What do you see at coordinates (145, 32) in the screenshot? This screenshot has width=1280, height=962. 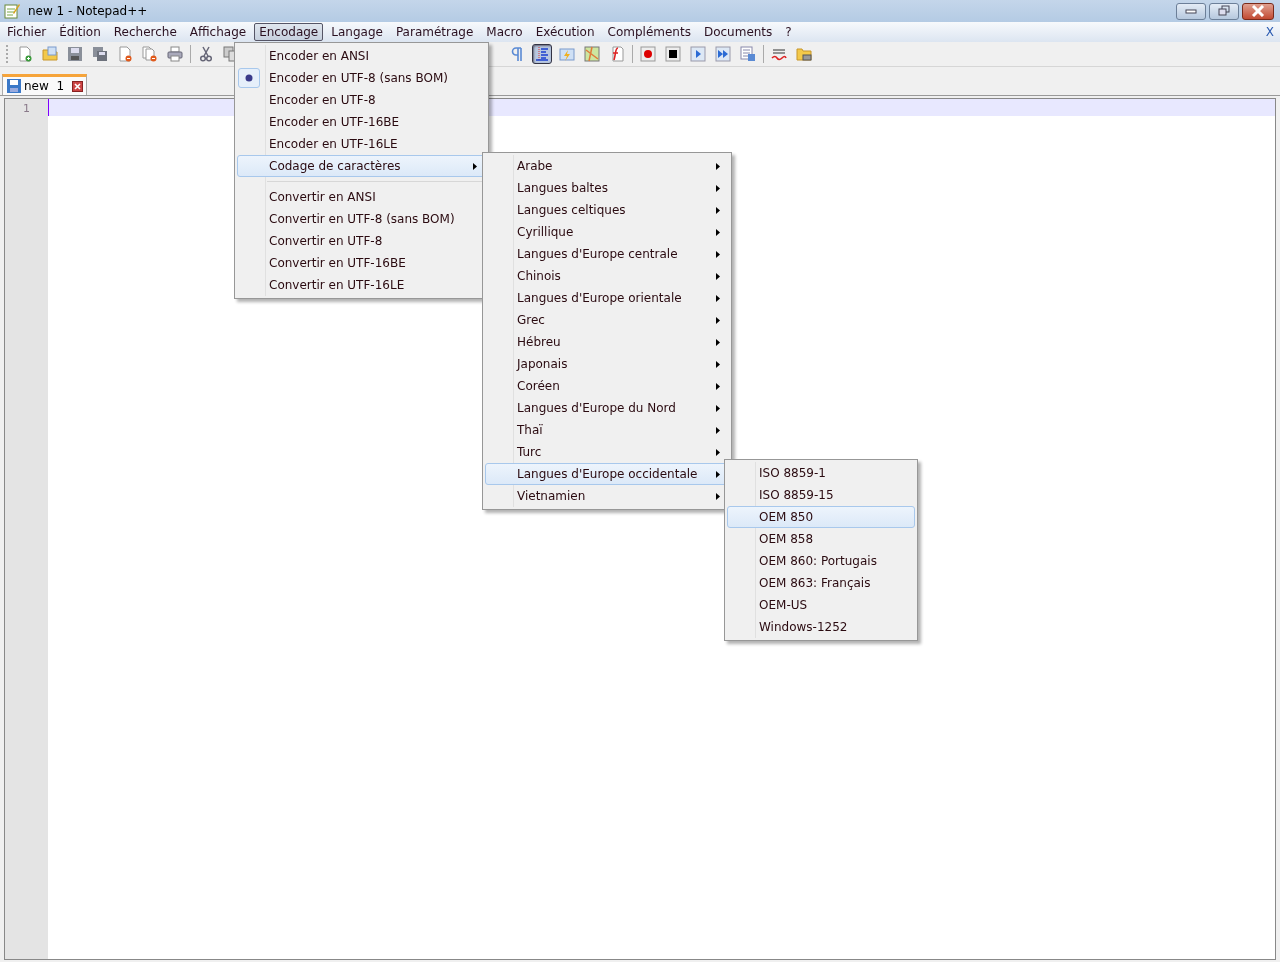 I see `menu-item: Recherche` at bounding box center [145, 32].